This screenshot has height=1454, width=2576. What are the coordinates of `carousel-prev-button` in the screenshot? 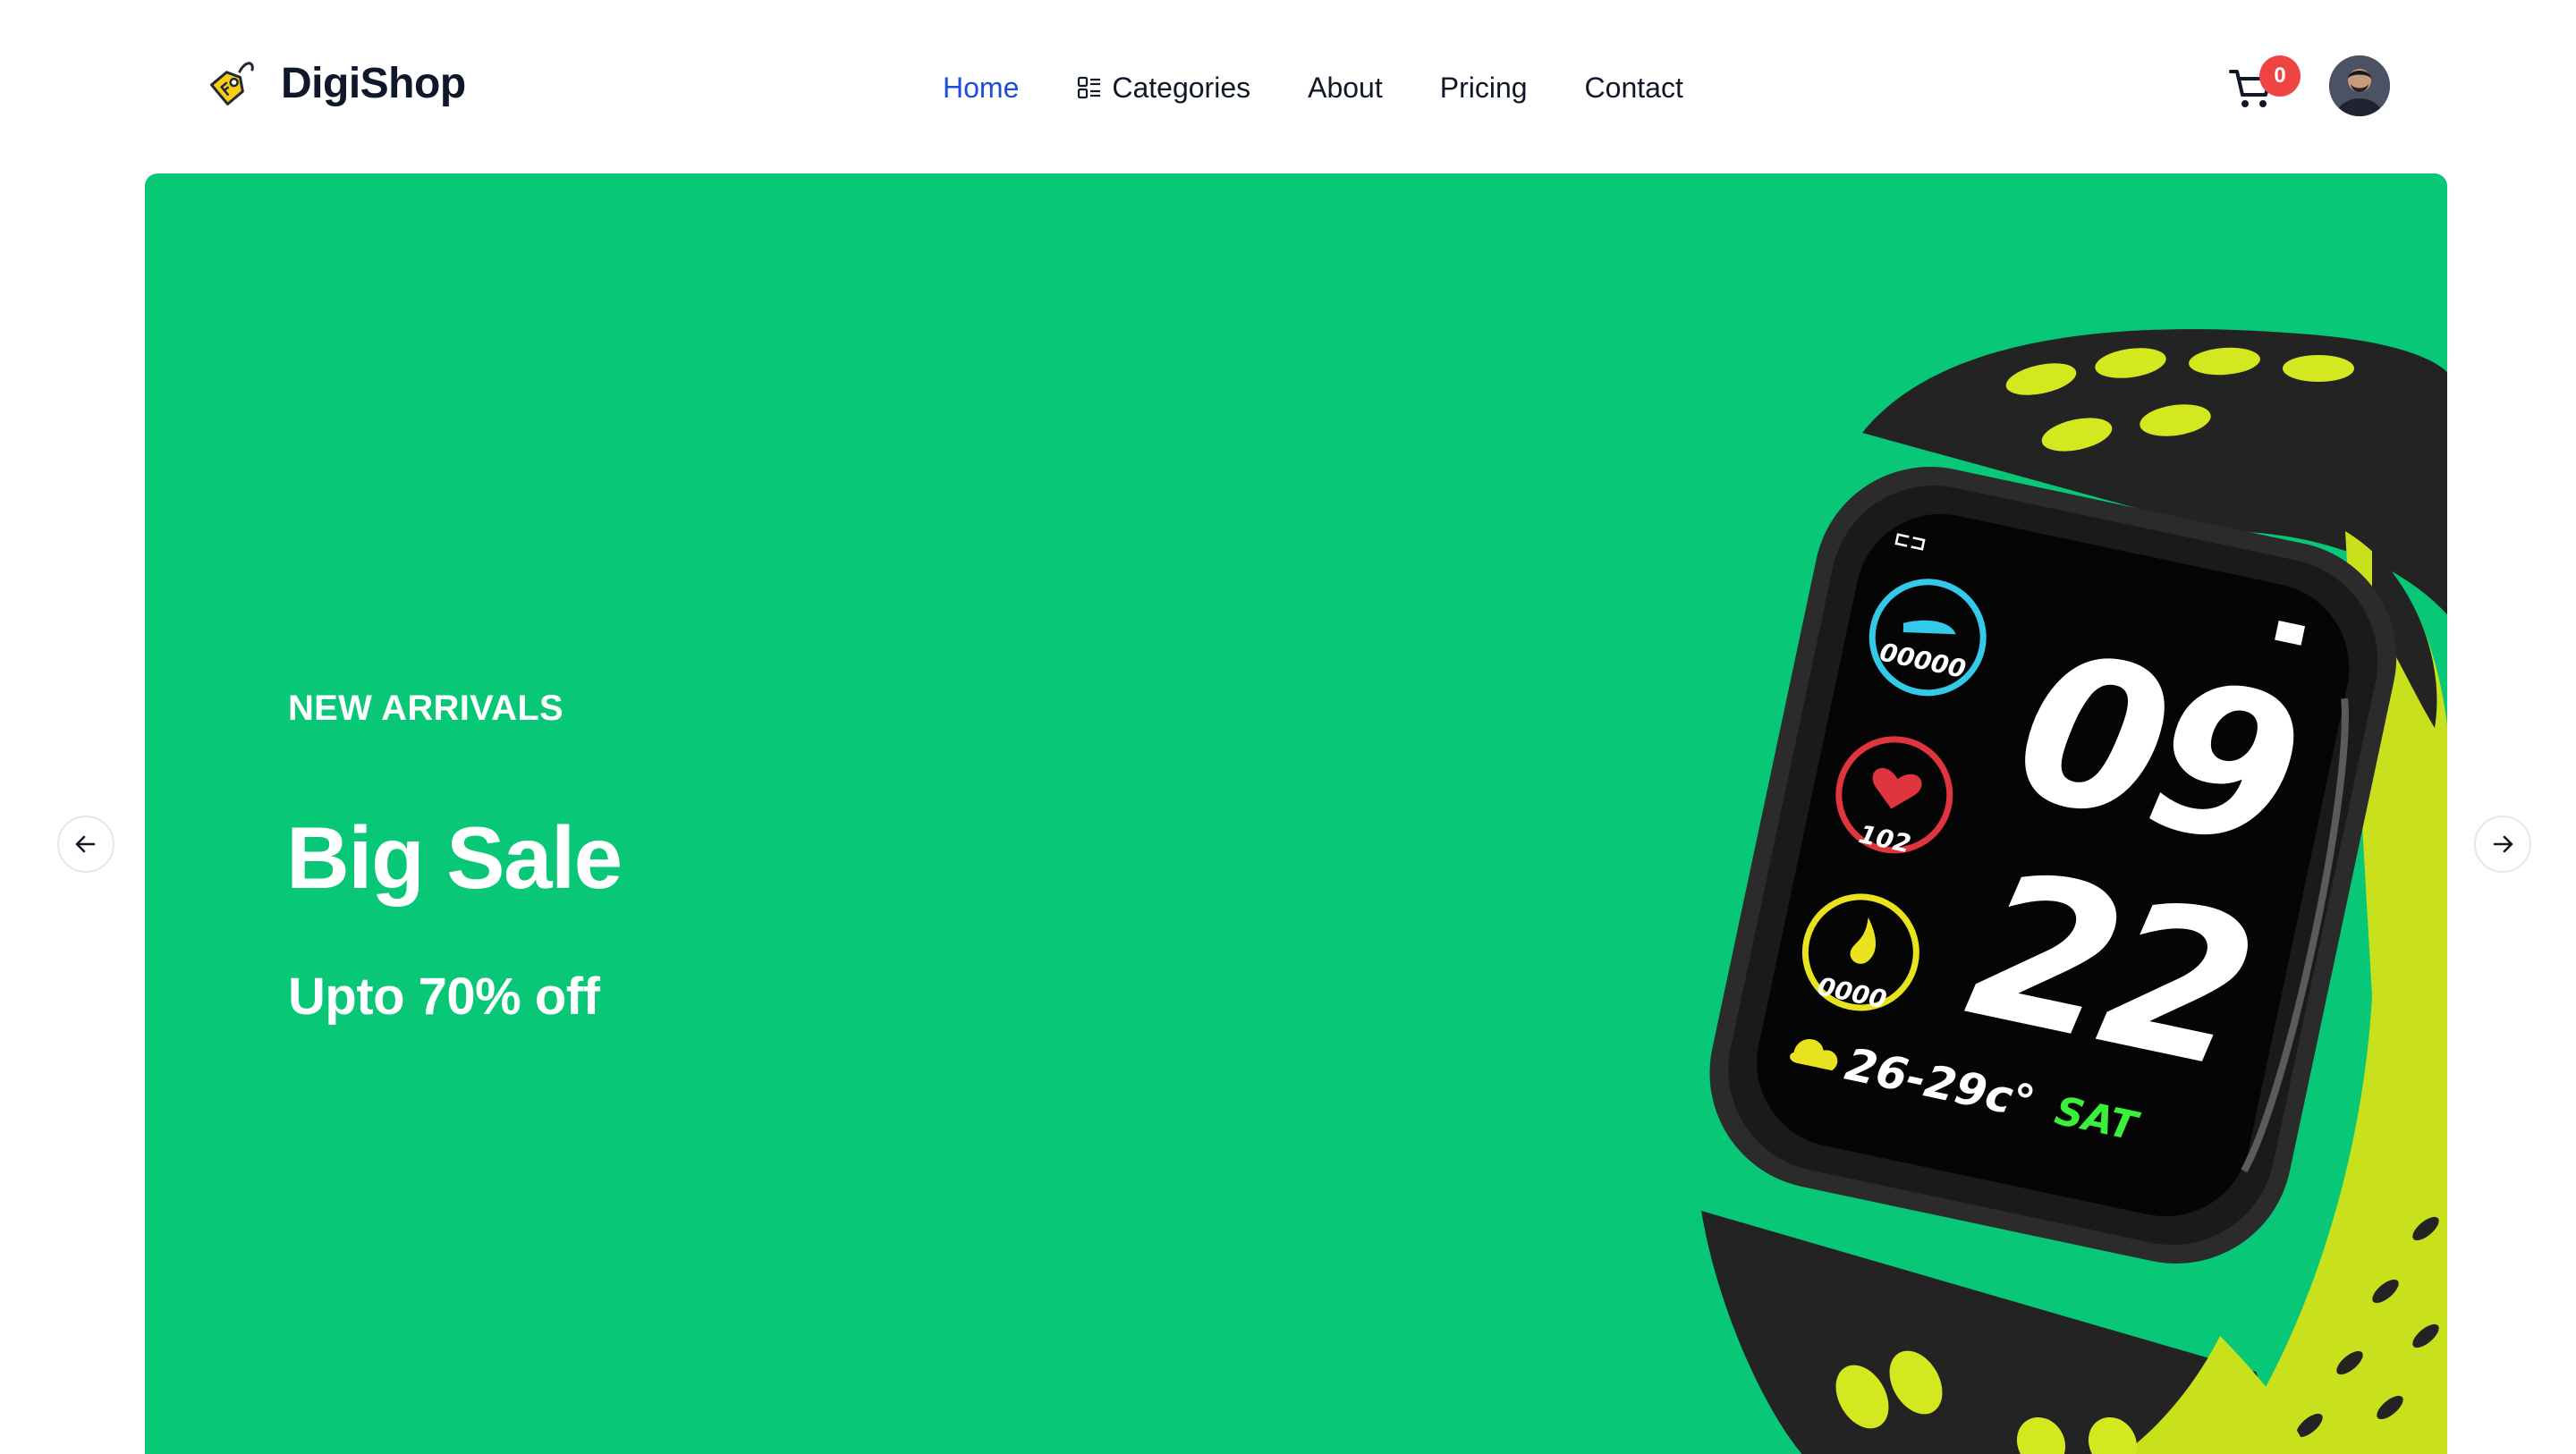 It's located at (85, 844).